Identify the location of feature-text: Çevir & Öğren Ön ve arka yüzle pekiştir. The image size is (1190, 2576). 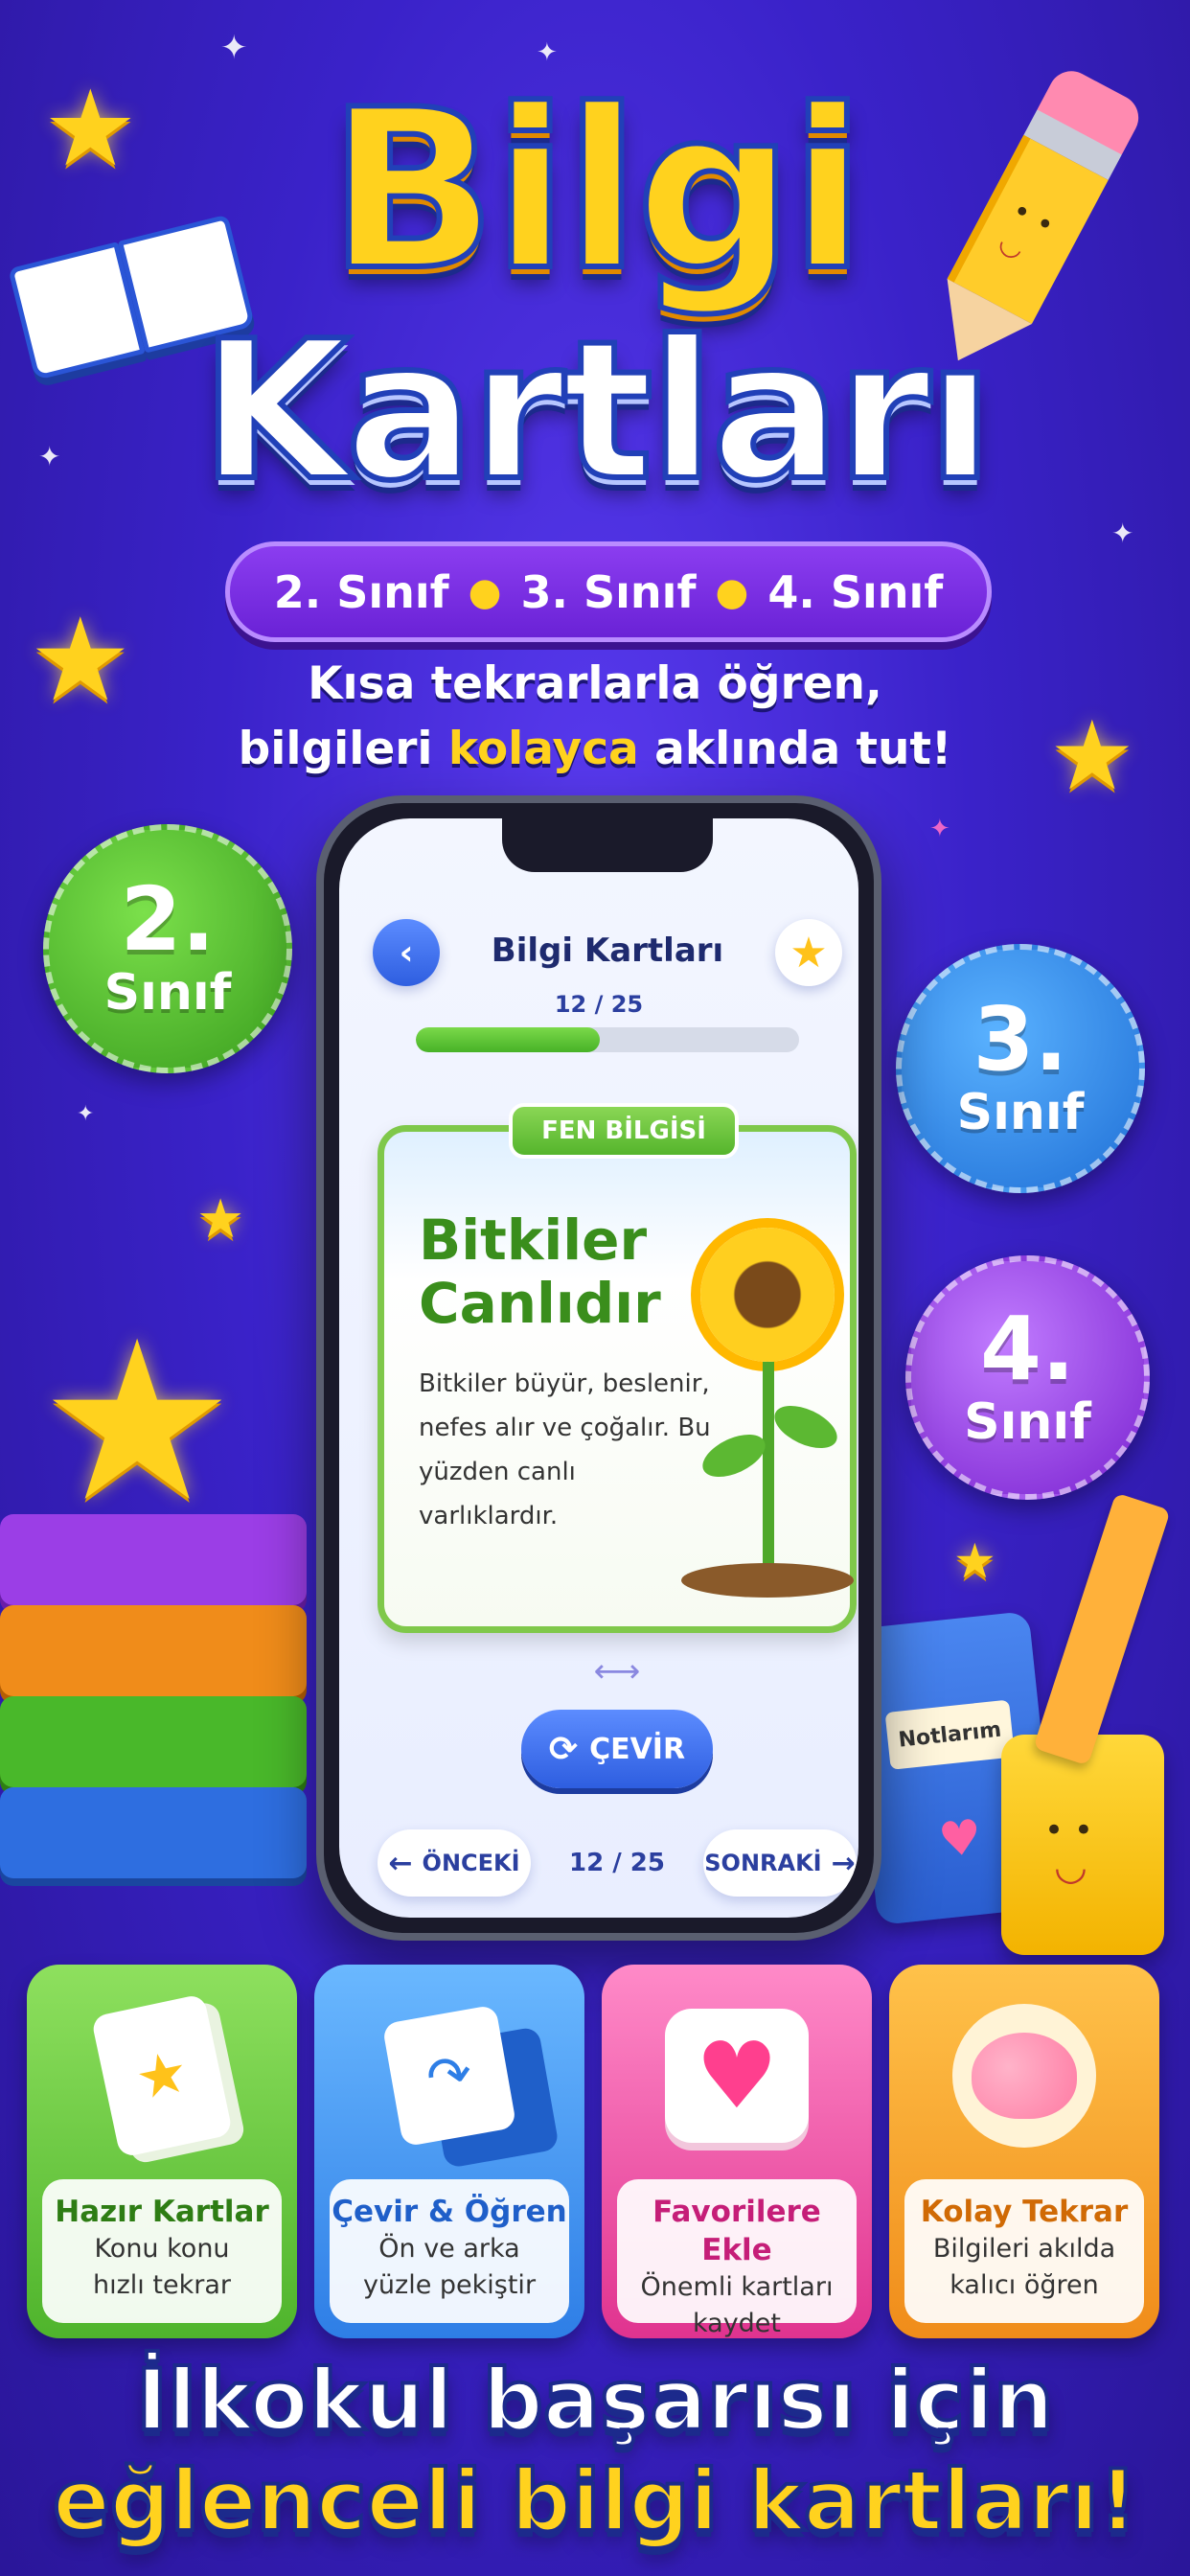
(450, 2251).